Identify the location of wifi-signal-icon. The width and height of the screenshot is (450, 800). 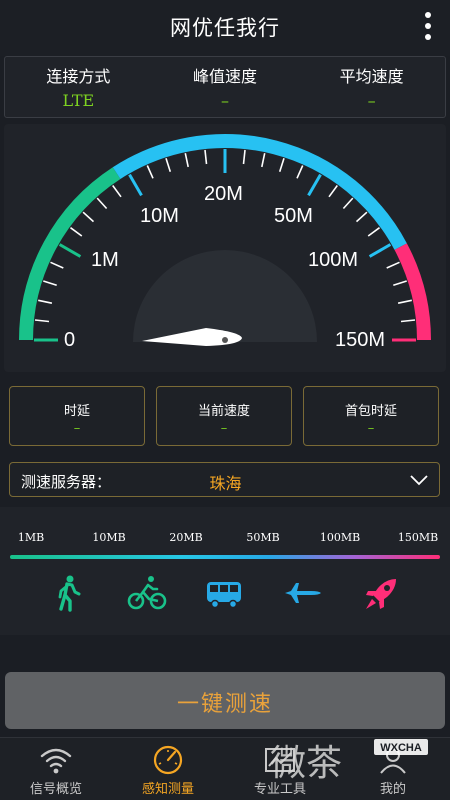
(56, 761).